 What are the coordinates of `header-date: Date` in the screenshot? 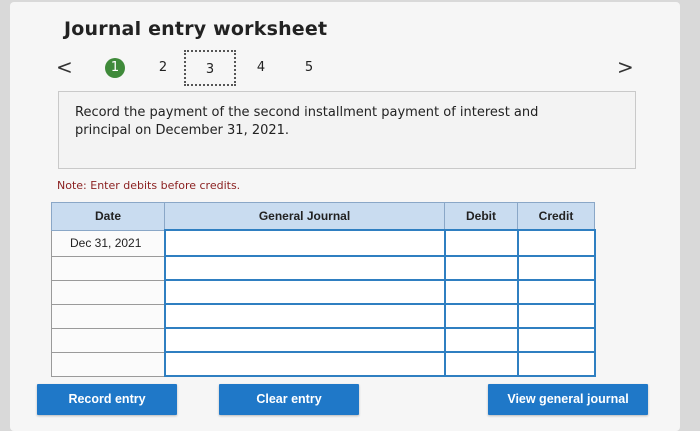 It's located at (108, 216).